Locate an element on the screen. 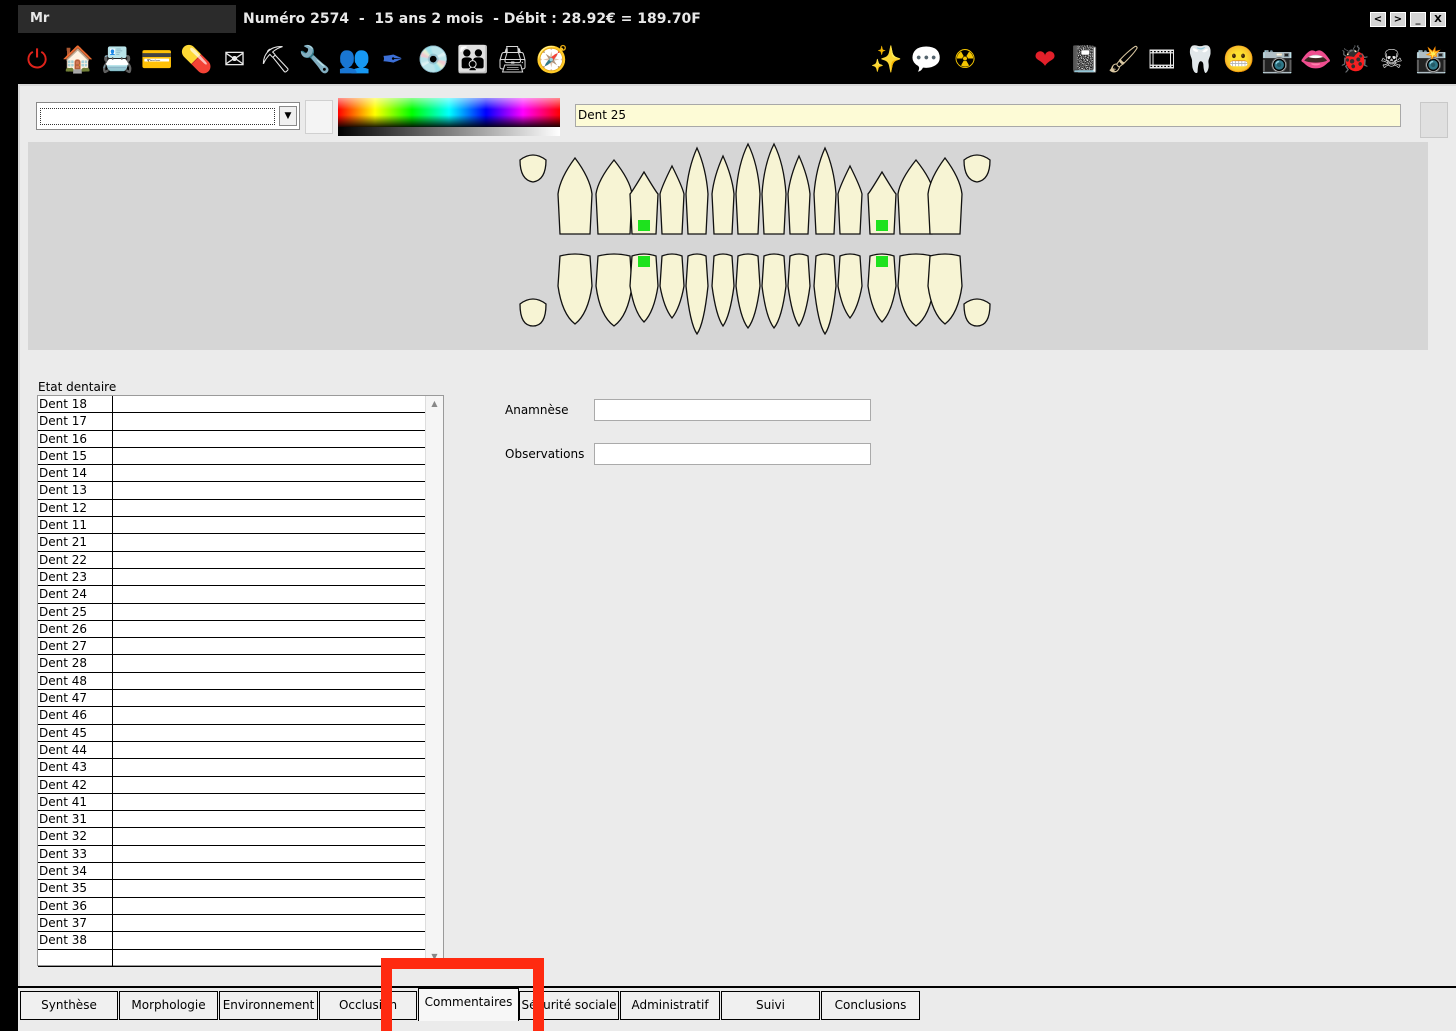  skull-icon: ☠ is located at coordinates (1392, 60).